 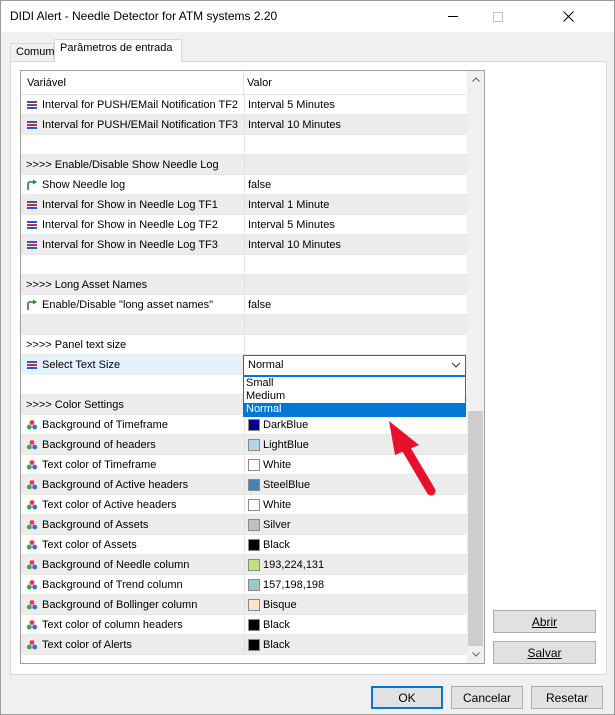 I want to click on cancelar-button-label: Cancelar, so click(x=487, y=697).